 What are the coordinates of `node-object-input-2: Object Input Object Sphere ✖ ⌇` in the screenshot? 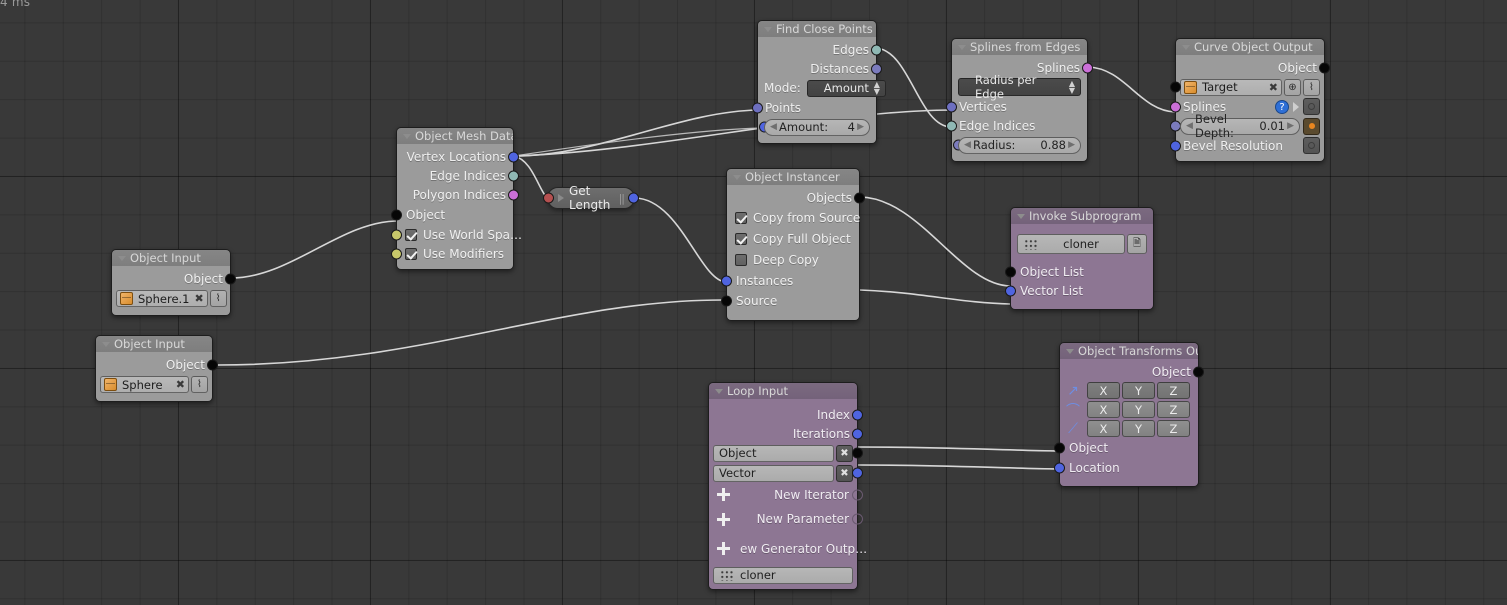 It's located at (156, 368).